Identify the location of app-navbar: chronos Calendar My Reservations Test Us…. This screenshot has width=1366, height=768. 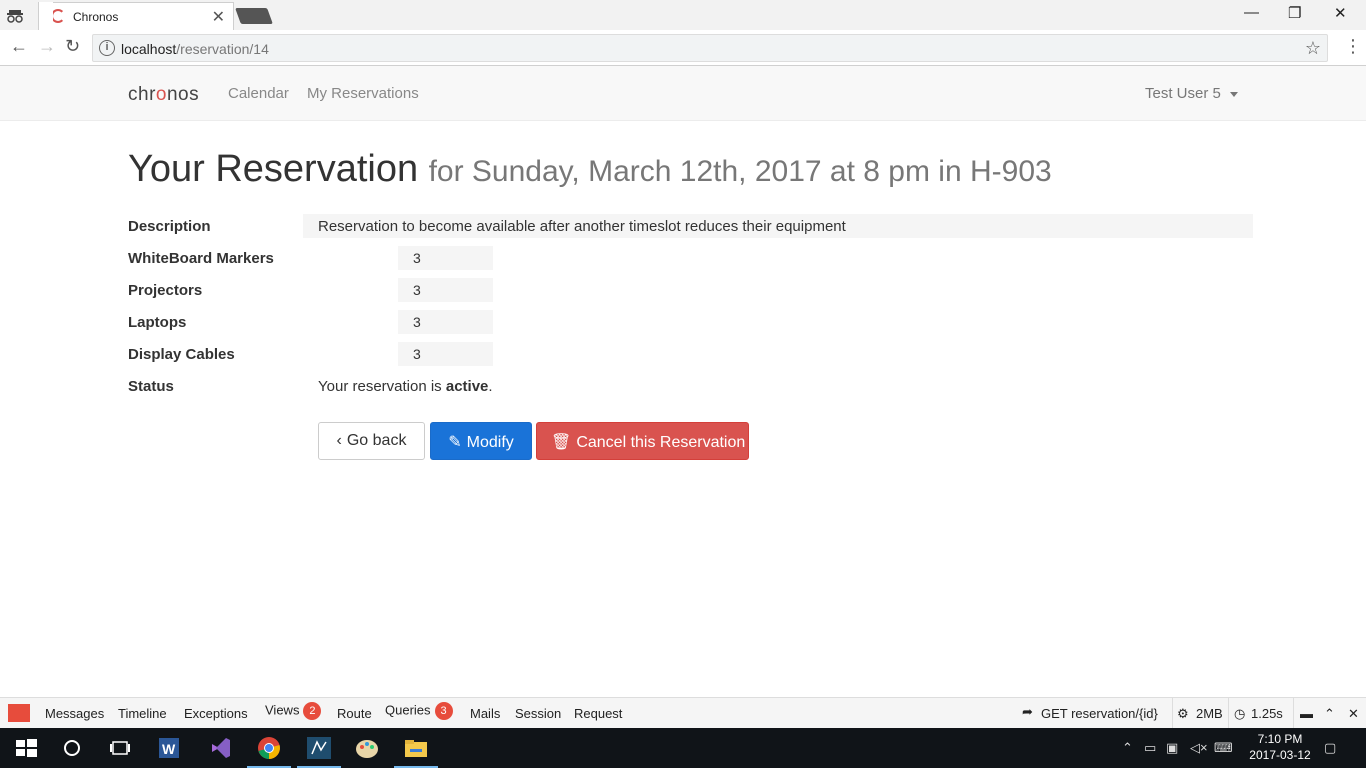
(683, 93).